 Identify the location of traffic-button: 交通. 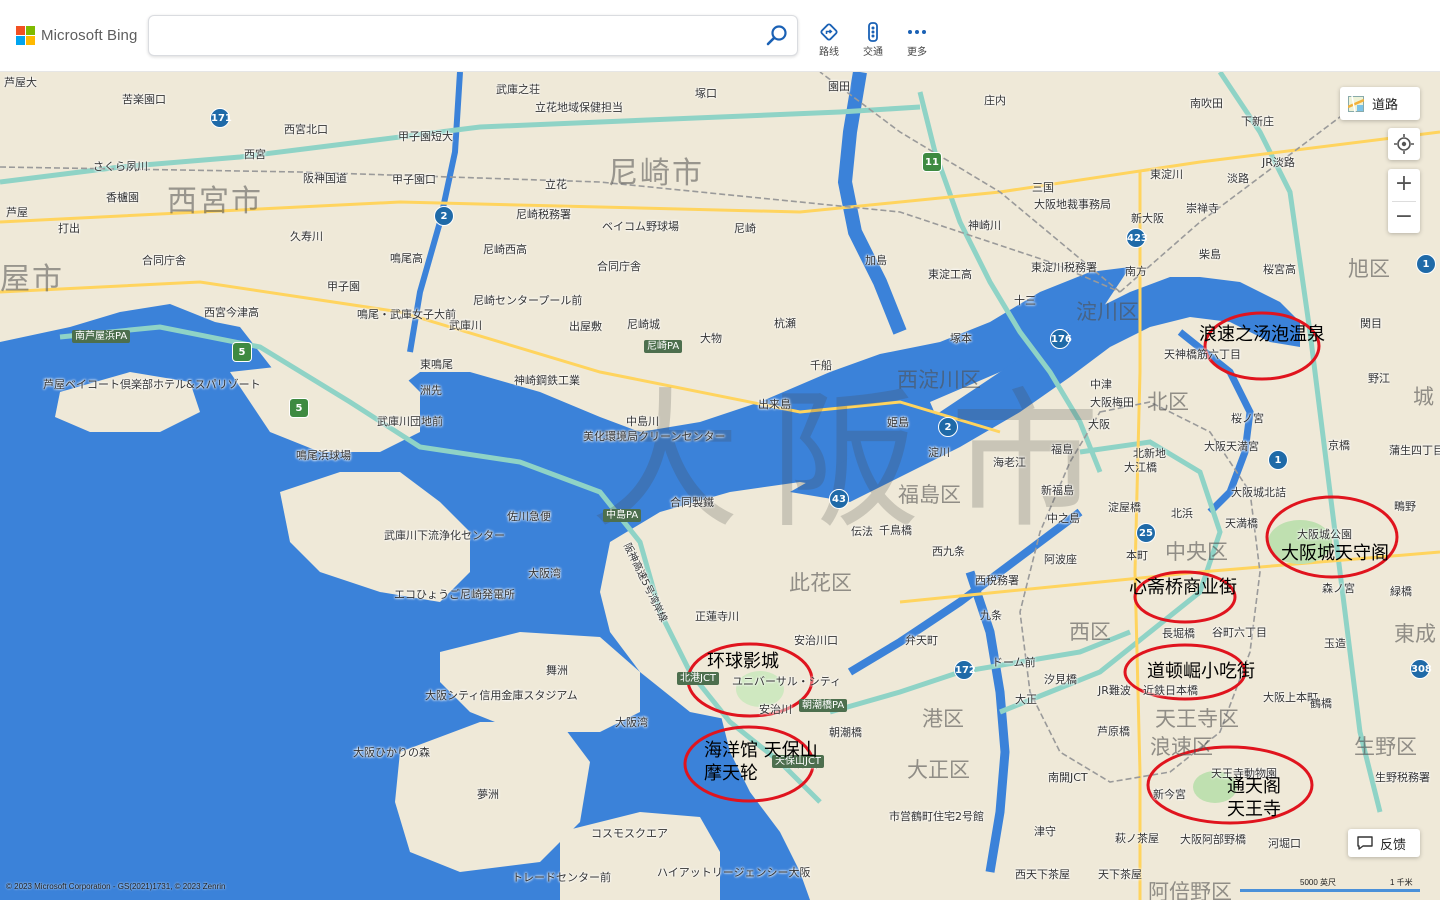
(873, 40).